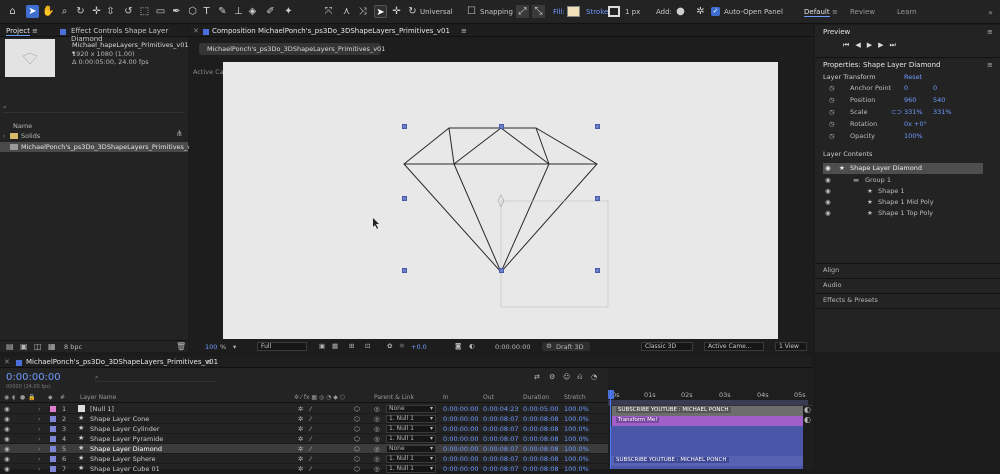 Image resolution: width=1000 pixels, height=474 pixels. I want to click on project-menu-icon: ≡, so click(35, 31).